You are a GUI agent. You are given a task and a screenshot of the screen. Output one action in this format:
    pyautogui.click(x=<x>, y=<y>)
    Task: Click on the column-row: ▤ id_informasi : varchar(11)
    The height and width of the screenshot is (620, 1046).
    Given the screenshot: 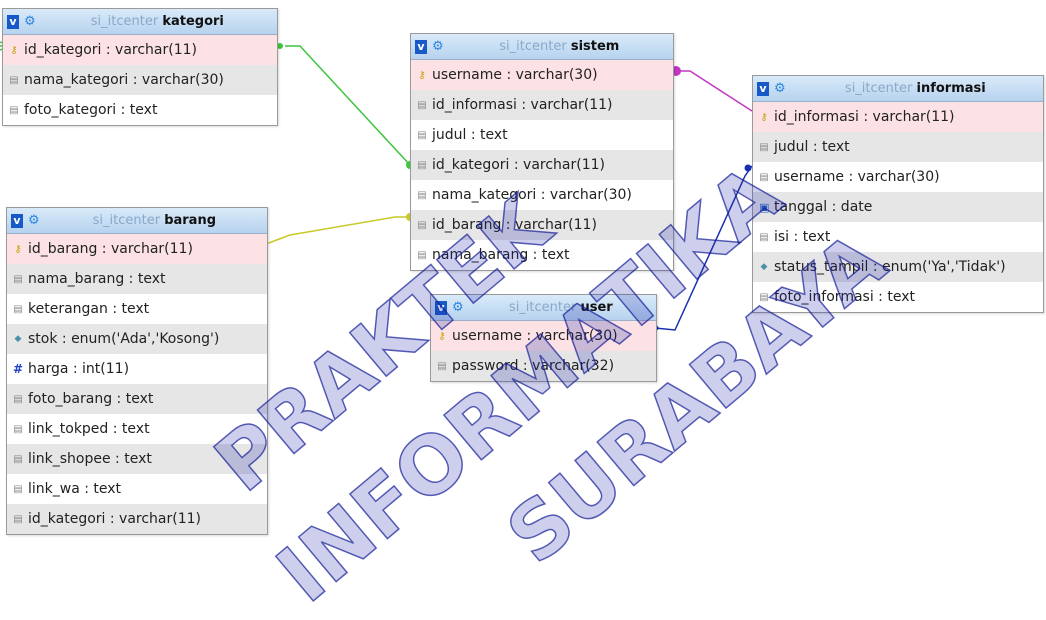 What is the action you would take?
    pyautogui.click(x=542, y=105)
    